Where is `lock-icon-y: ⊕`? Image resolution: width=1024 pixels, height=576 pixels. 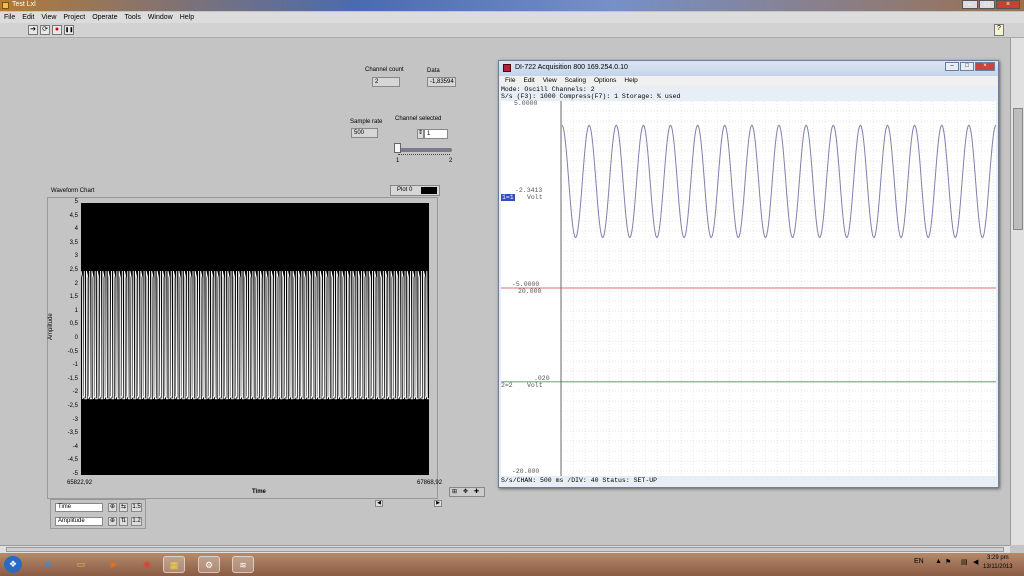
lock-icon-y: ⊕ is located at coordinates (112, 521).